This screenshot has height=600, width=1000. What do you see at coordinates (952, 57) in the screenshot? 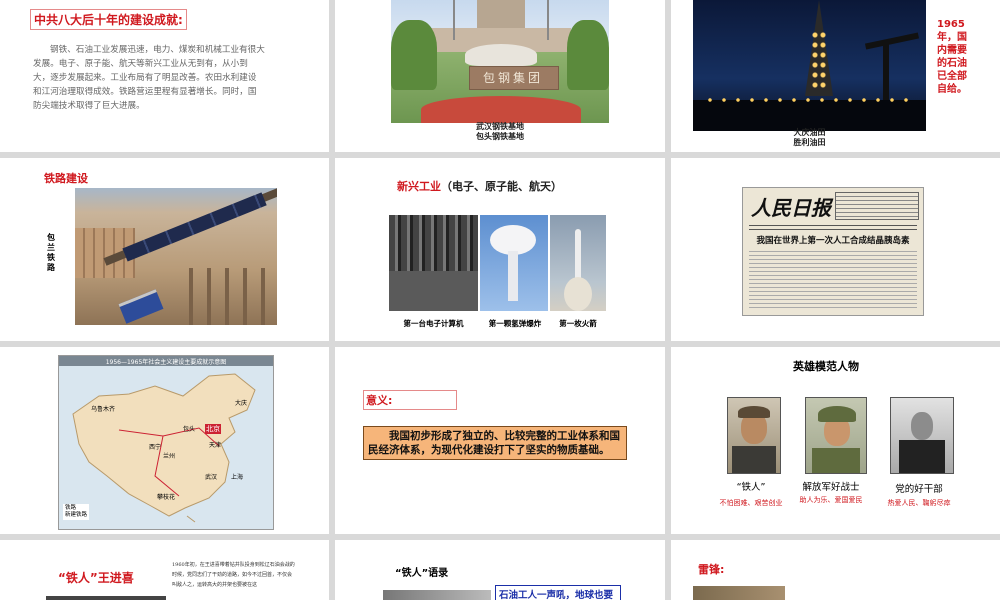
I see `oil-note: 1965年，国内需要的石油已全部自给。` at bounding box center [952, 57].